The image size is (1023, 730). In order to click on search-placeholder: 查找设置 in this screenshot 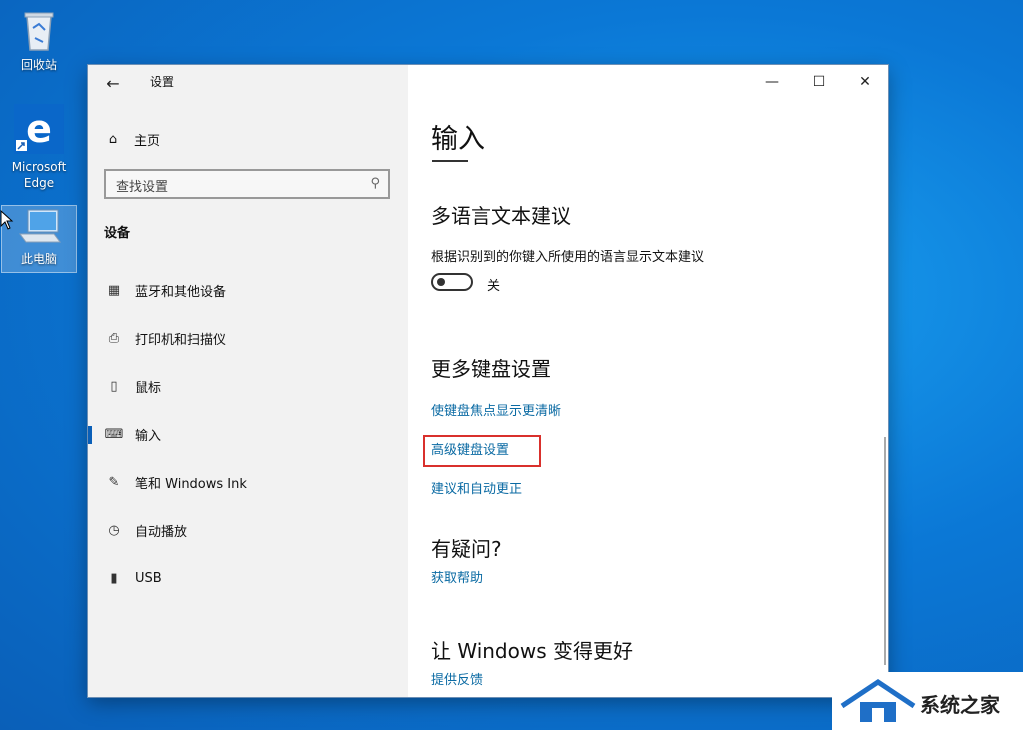, I will do `click(142, 187)`.